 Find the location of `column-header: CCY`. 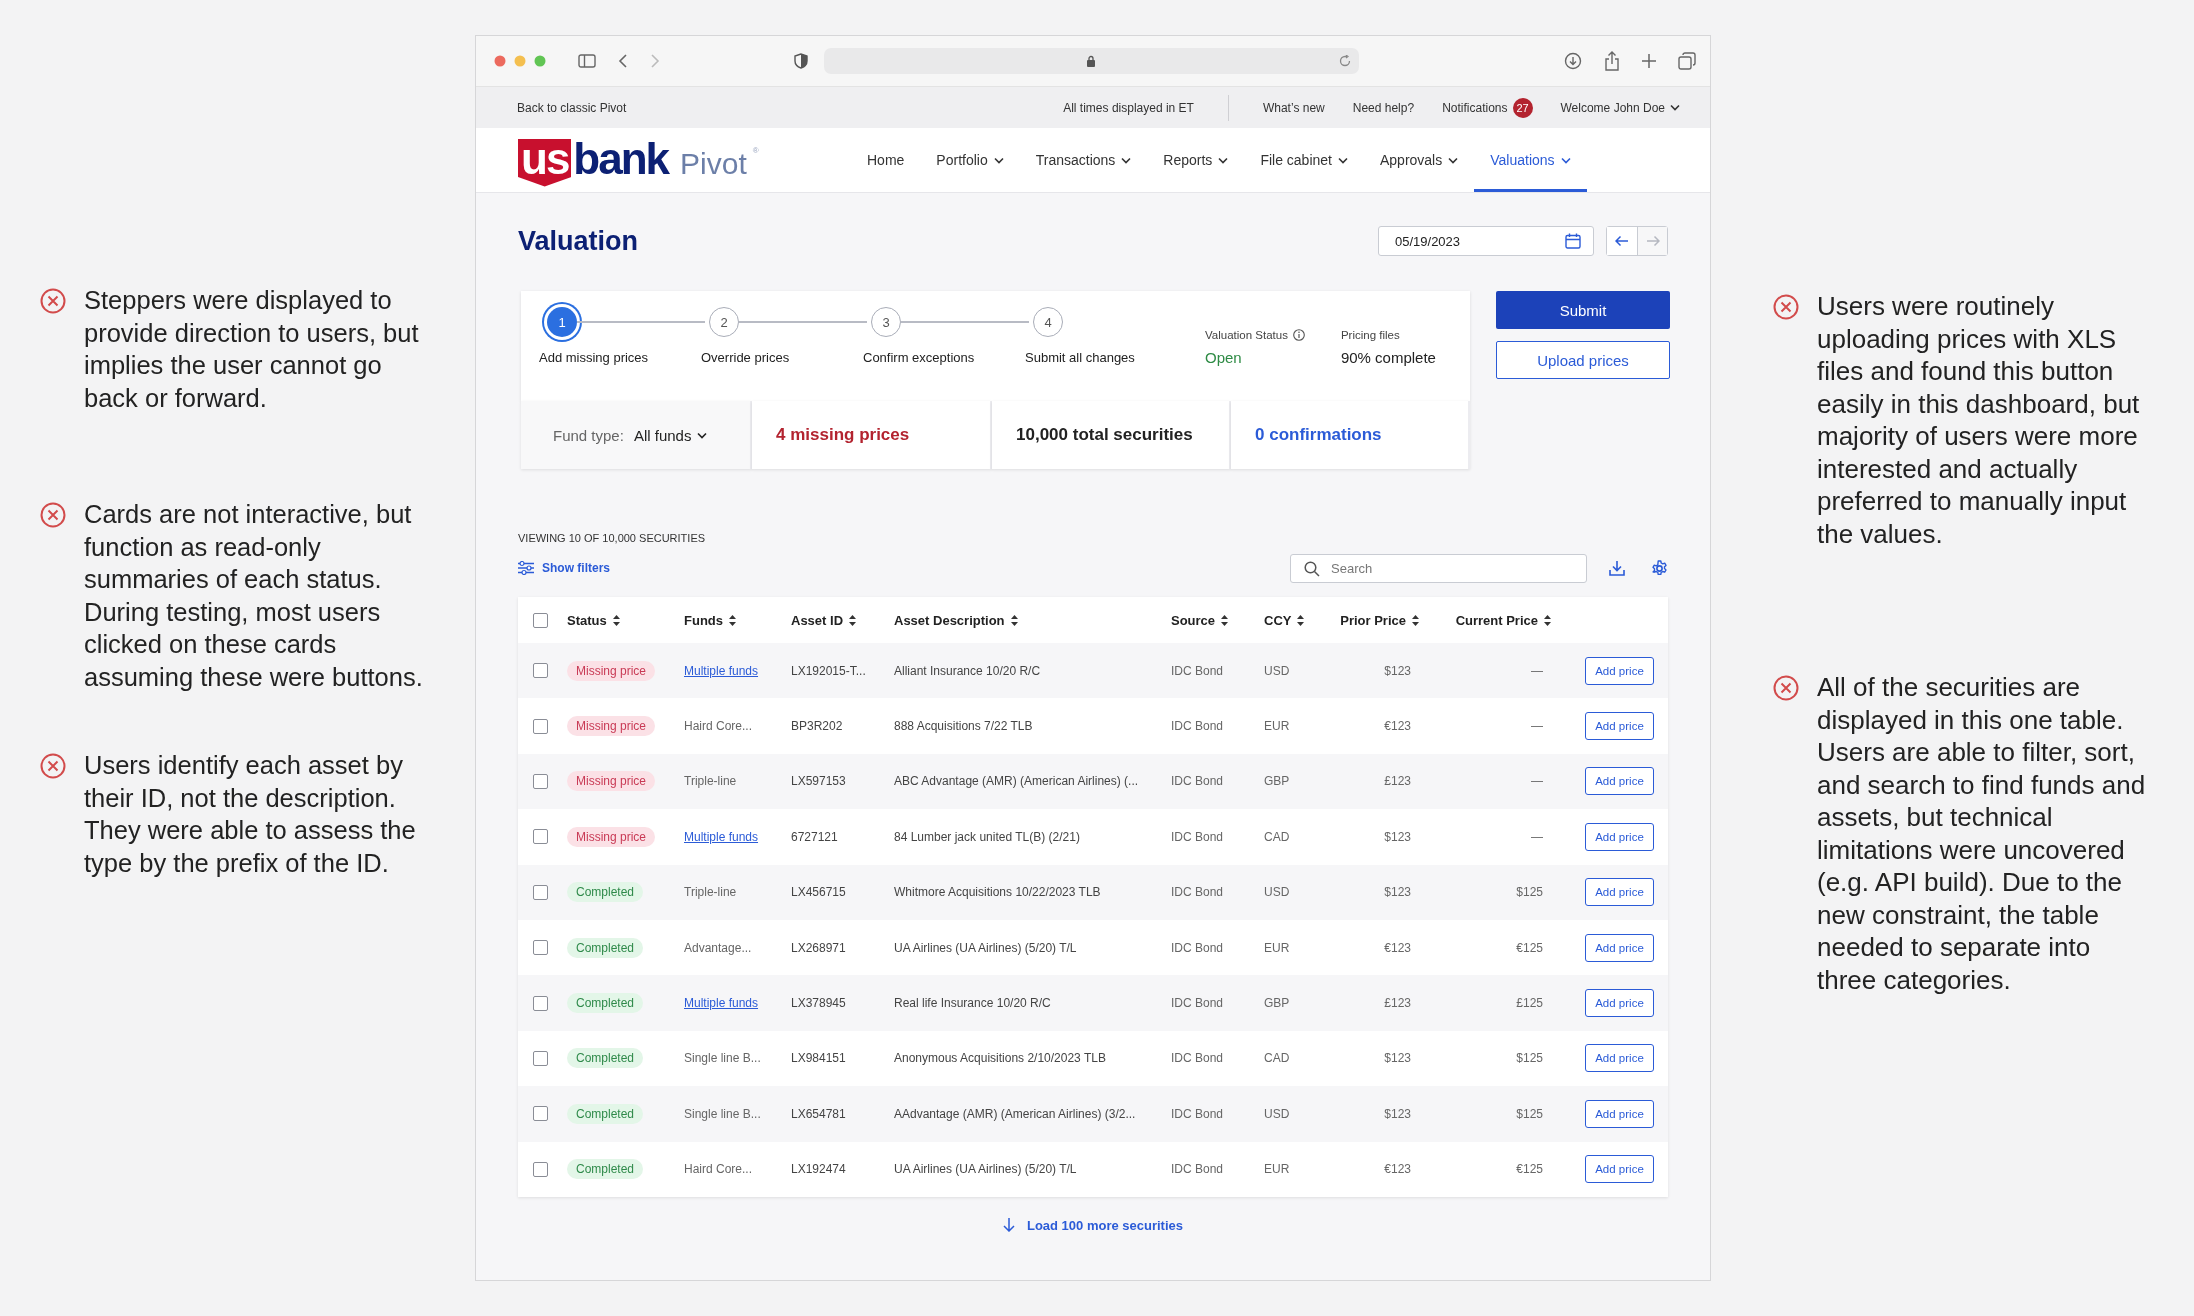

column-header: CCY is located at coordinates (1284, 620).